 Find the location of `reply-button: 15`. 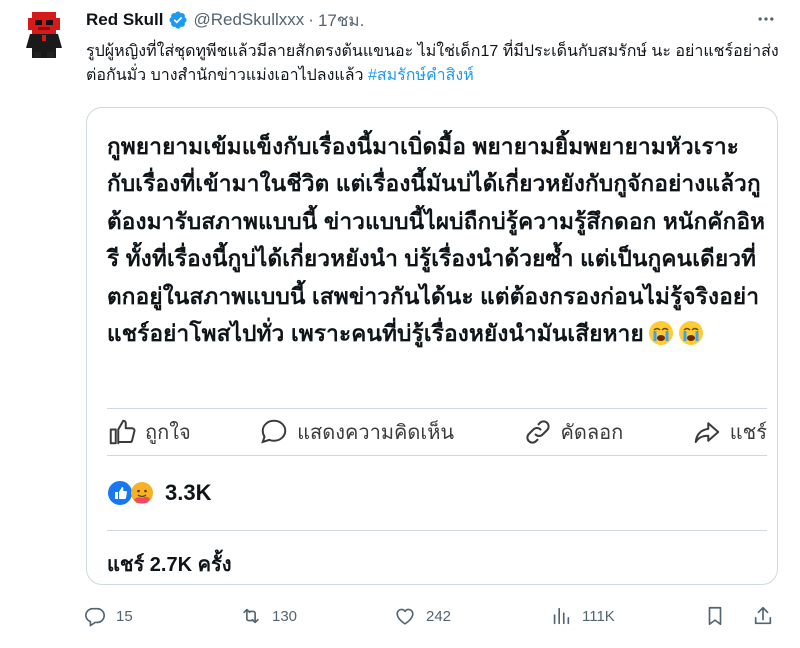

reply-button: 15 is located at coordinates (108, 616).